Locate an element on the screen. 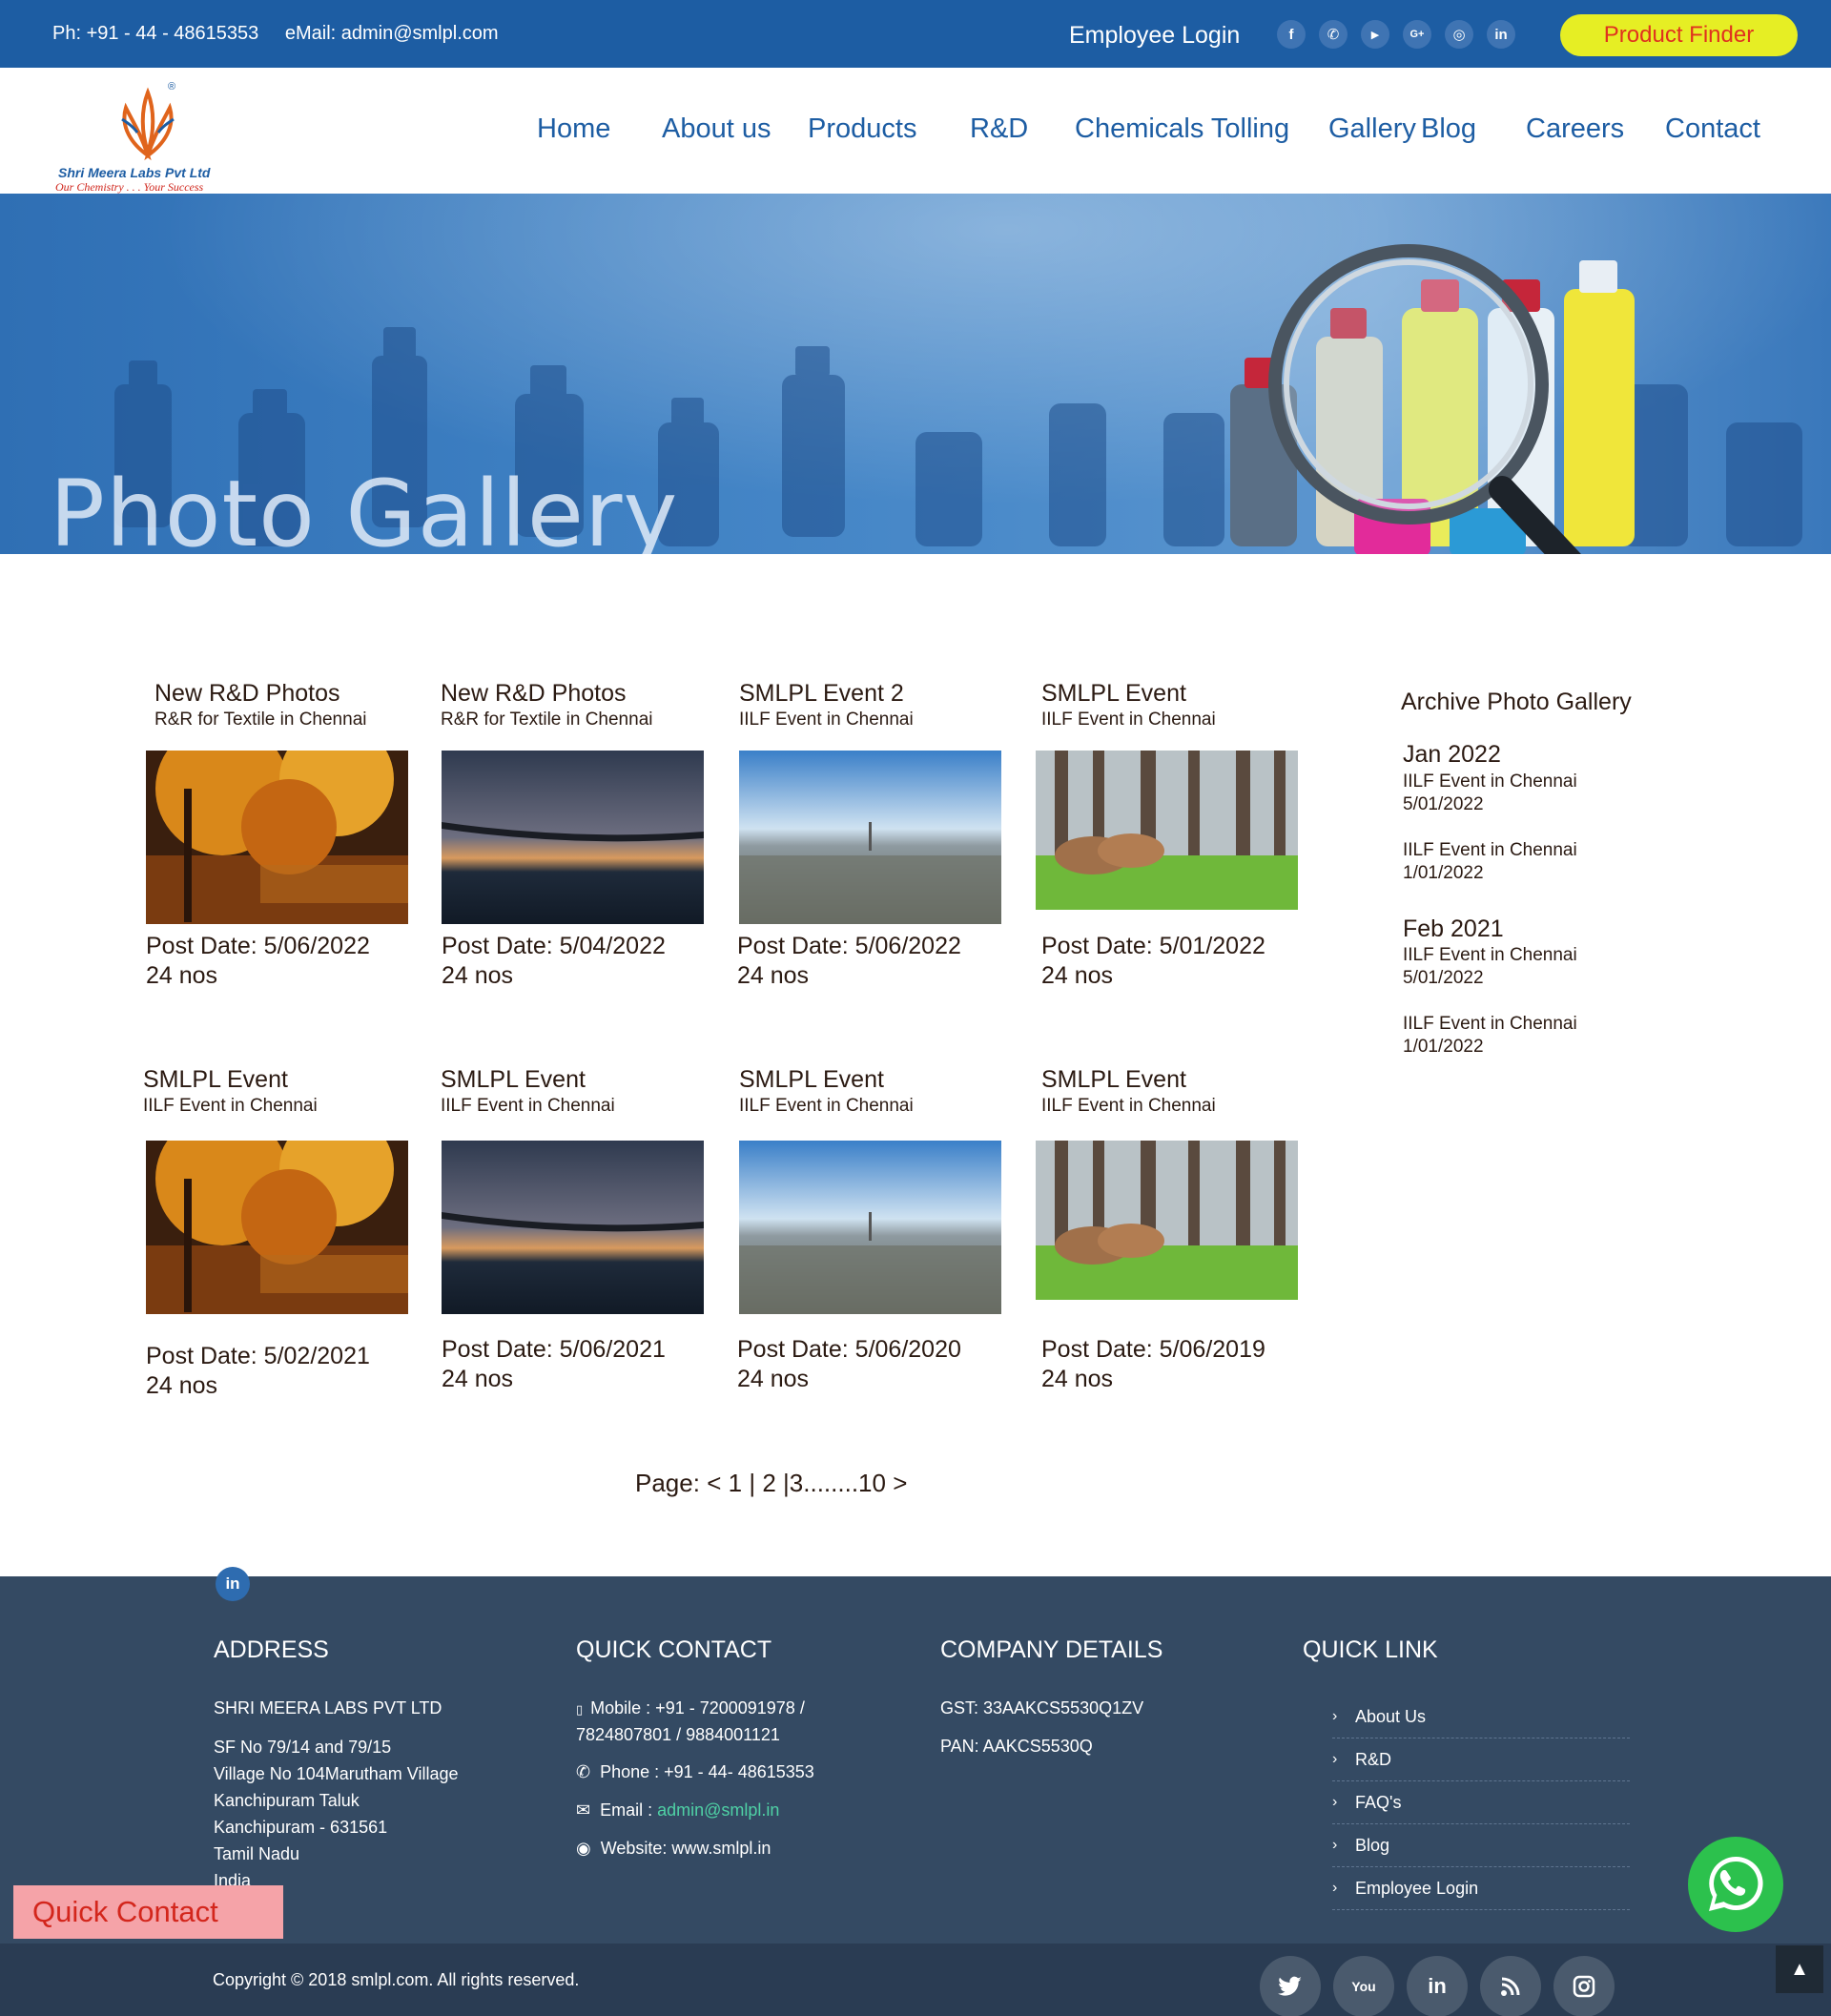  nav-contact: Contact is located at coordinates (1712, 129).